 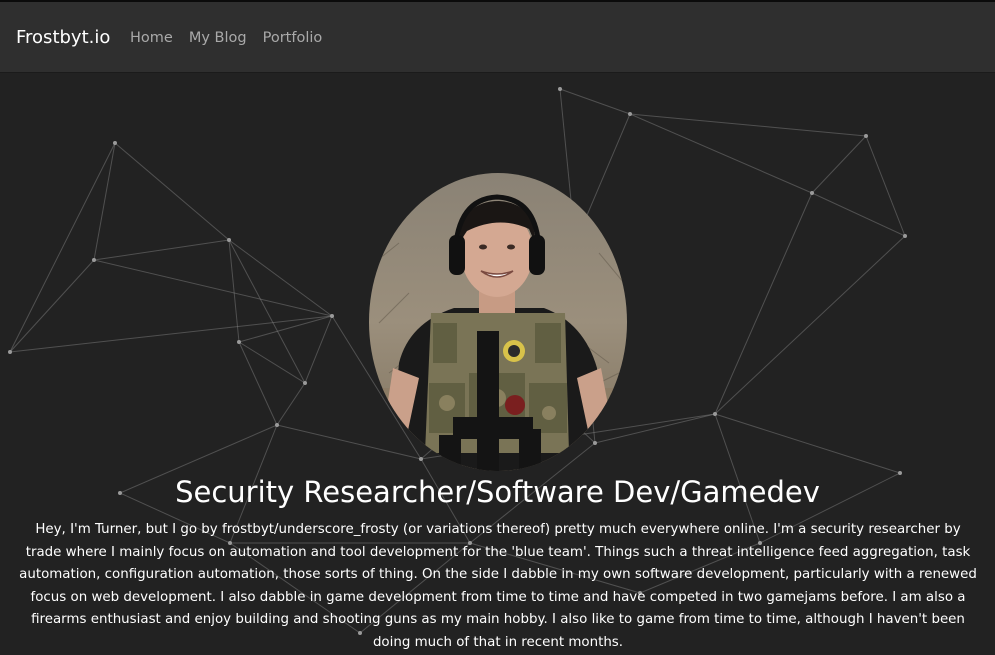 I want to click on hero-headline: Security Researcher/Software Dev/Gamedev, so click(x=497, y=492).